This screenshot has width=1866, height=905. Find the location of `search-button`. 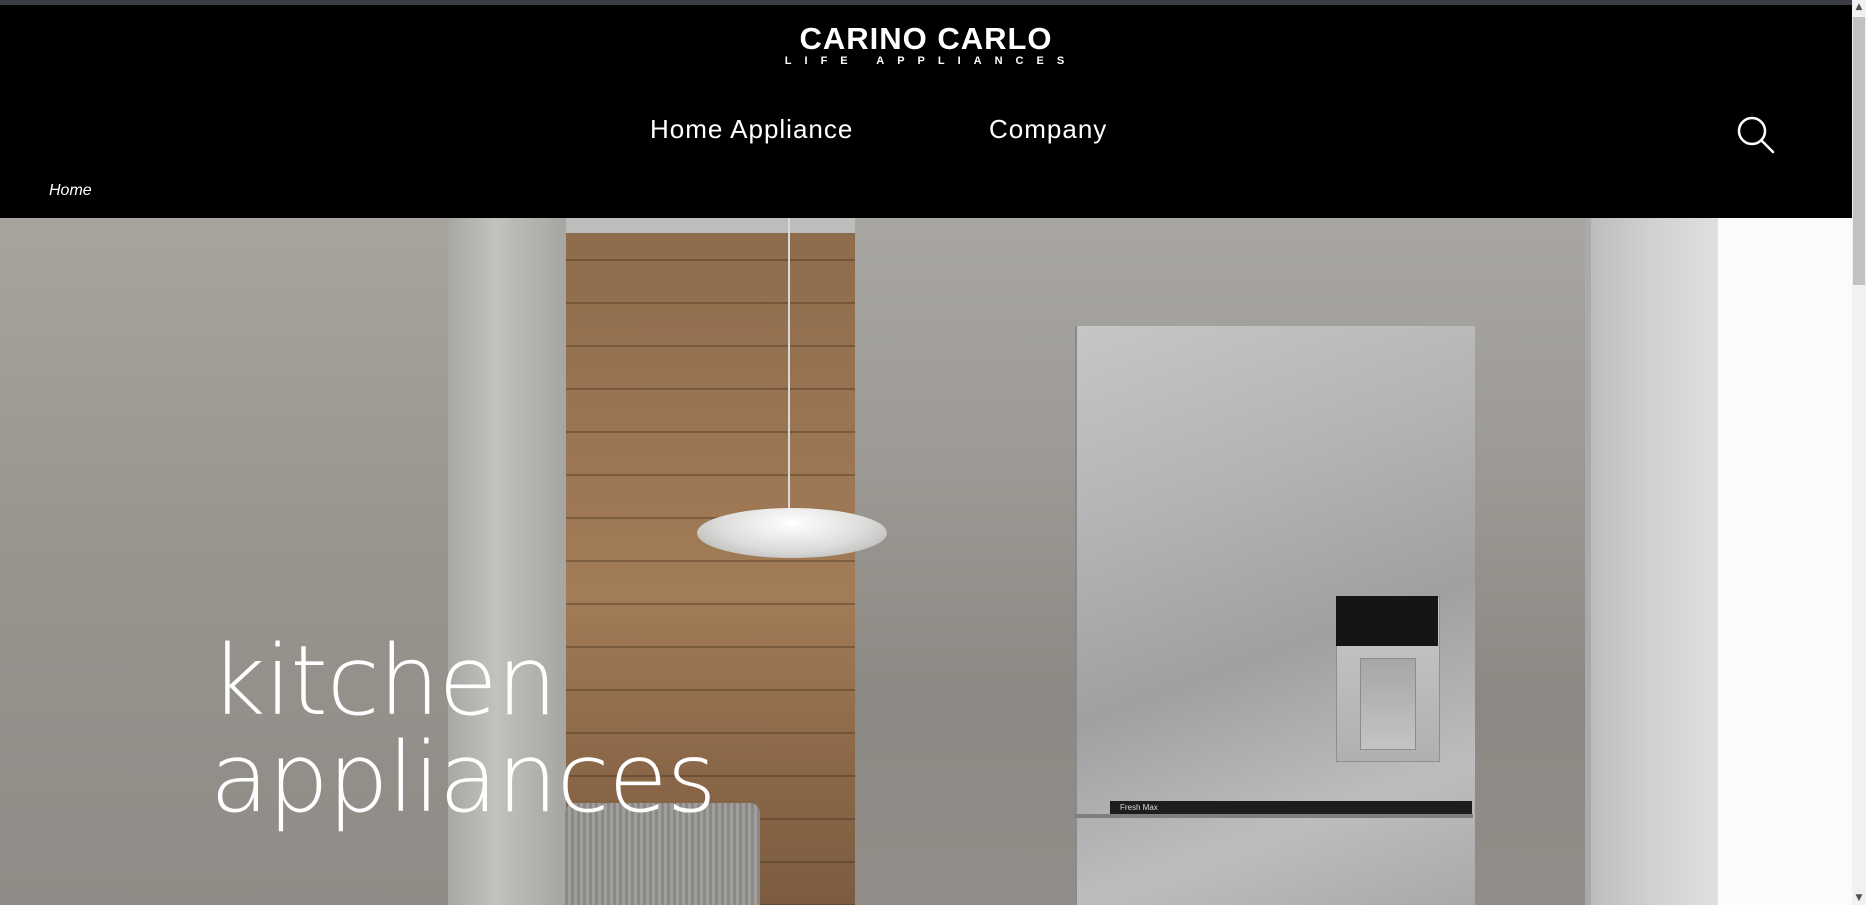

search-button is located at coordinates (1756, 135).